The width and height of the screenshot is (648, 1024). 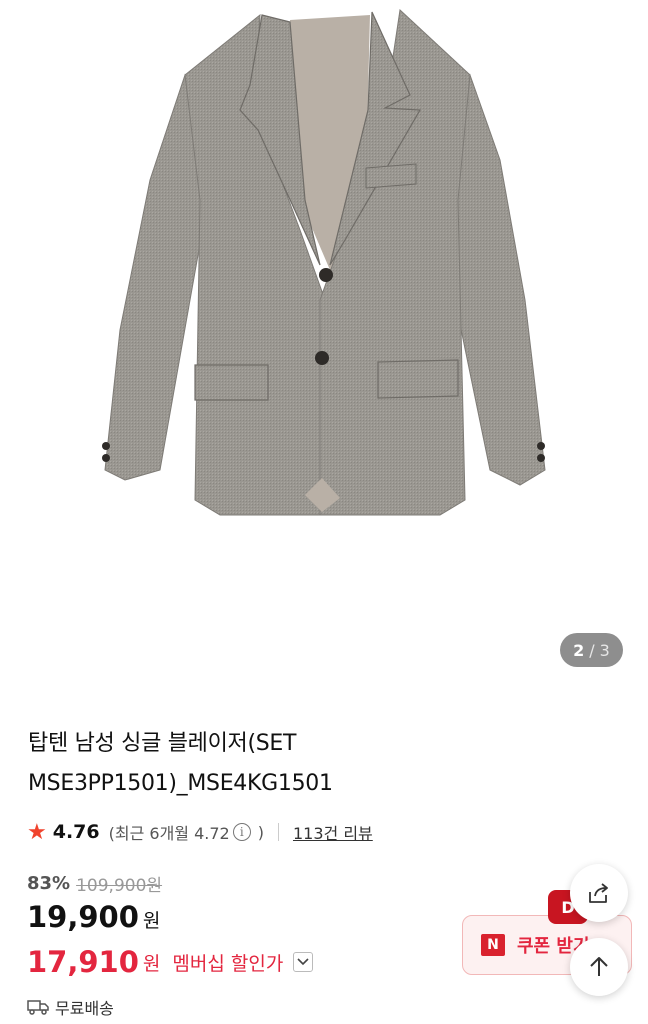 I want to click on scroll-top-button, so click(x=599, y=967).